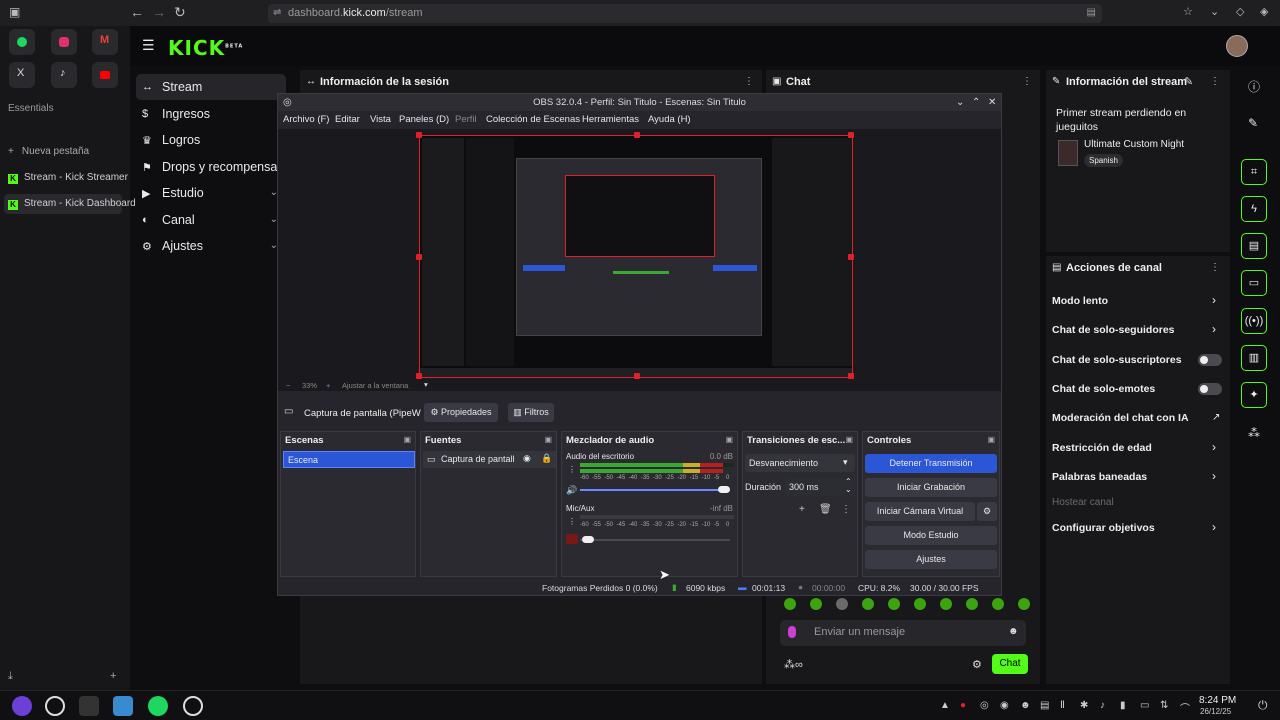  I want to click on spotify-tray-icon: ◉, so click(1004, 705).